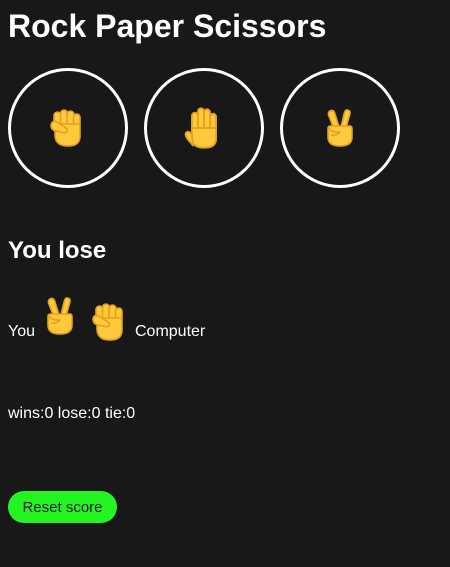 The width and height of the screenshot is (450, 567). I want to click on match-display: You Computer, so click(106, 318).